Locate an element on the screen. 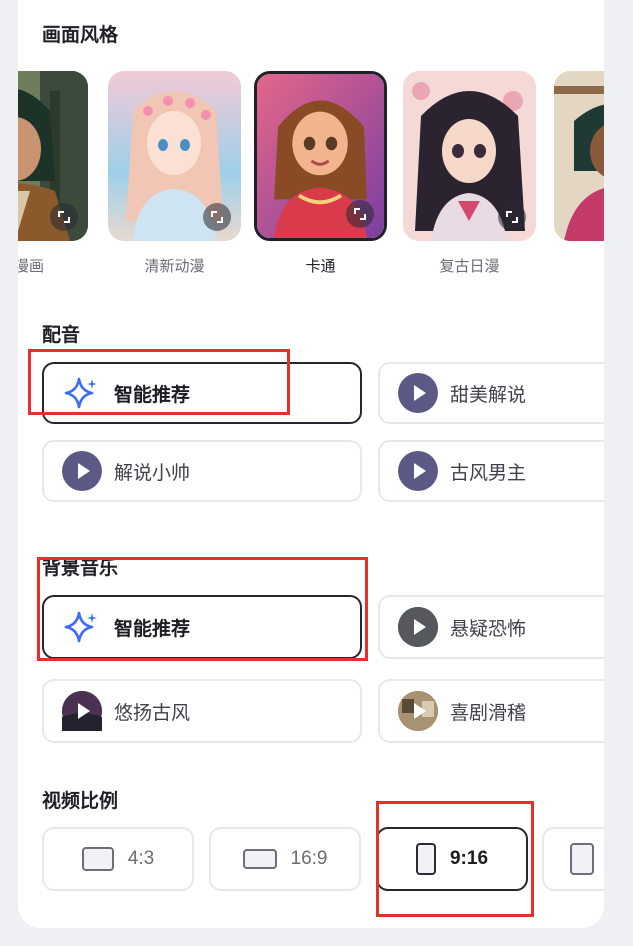 This screenshot has height=946, width=633. music-section-title: 背景音乐 is located at coordinates (80, 568).